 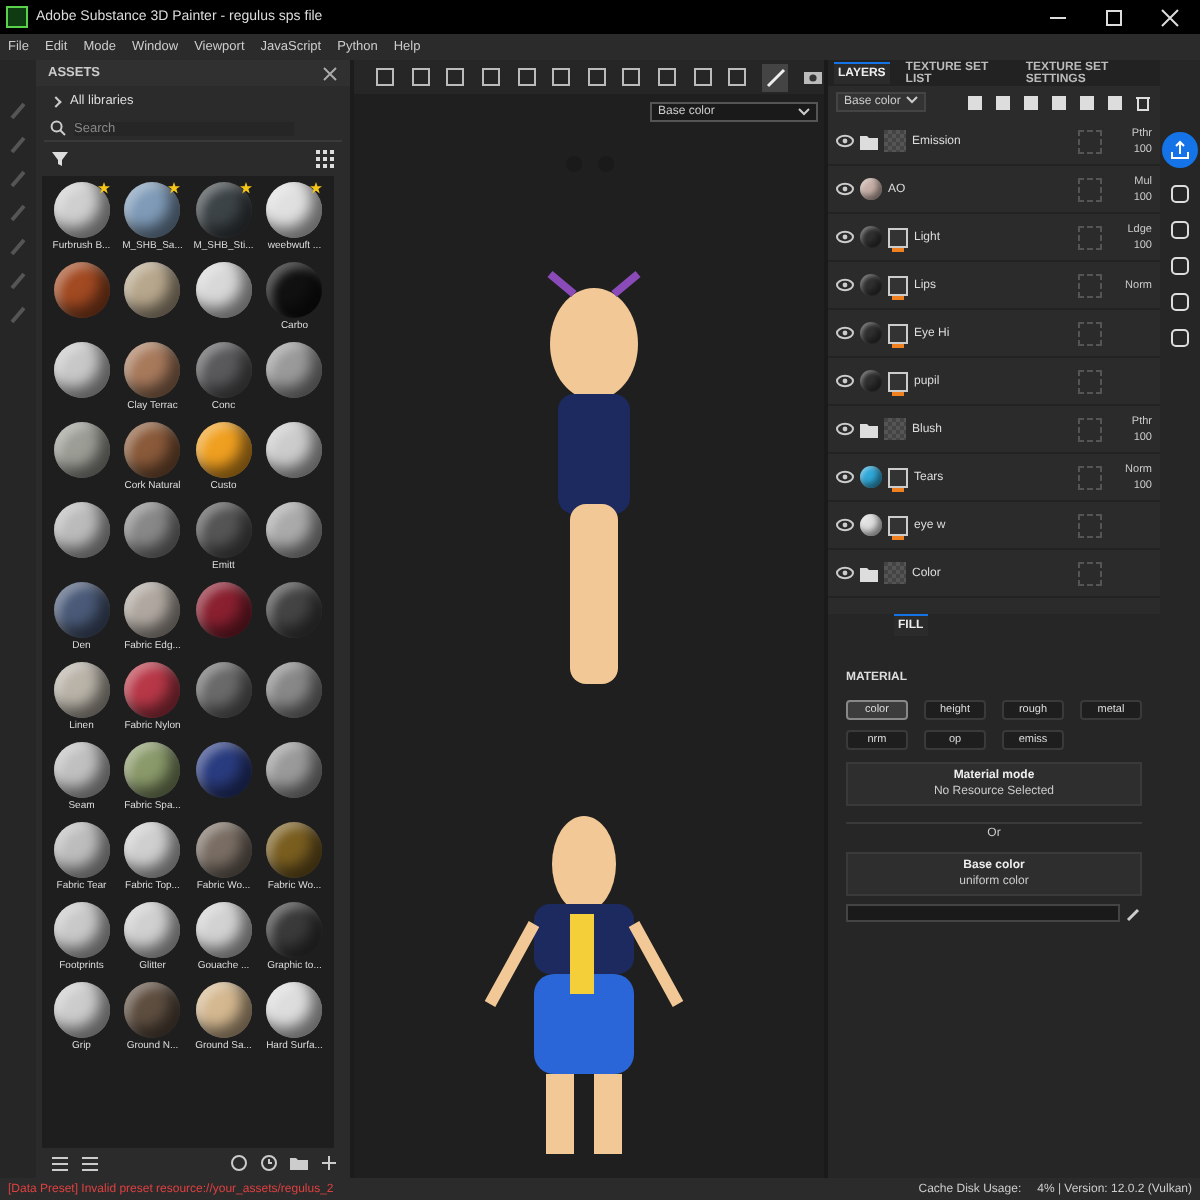 I want to click on trash-icon, so click(x=1143, y=102).